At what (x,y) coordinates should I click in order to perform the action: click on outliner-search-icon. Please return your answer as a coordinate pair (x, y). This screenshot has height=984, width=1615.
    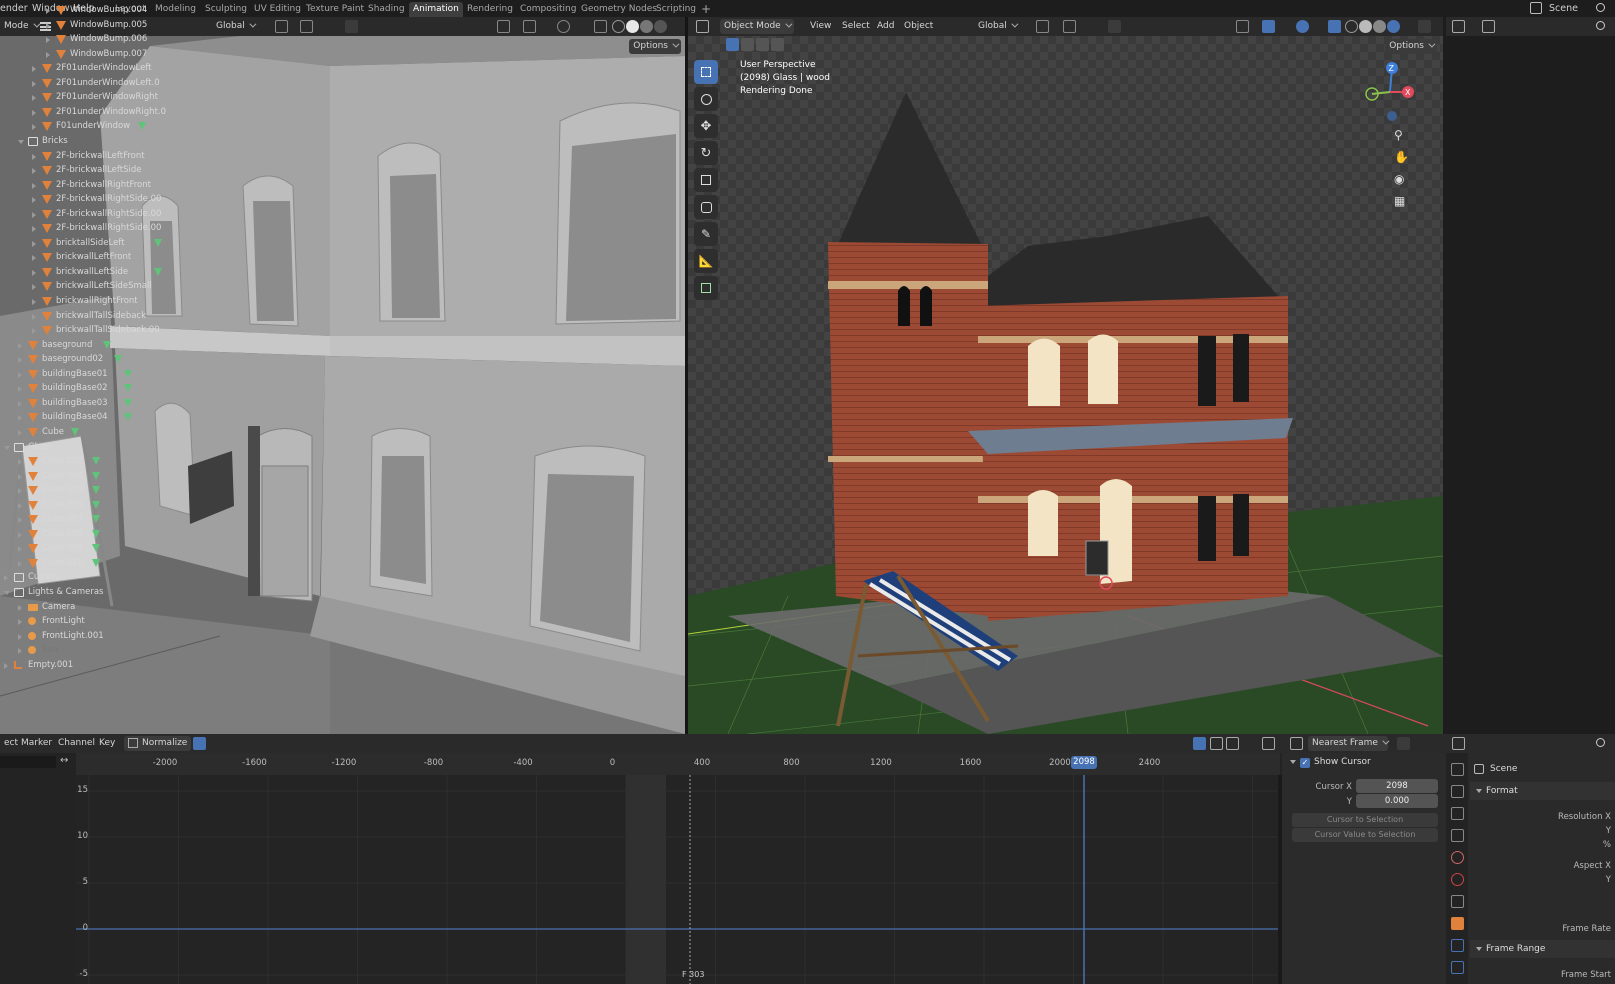
    Looking at the image, I should click on (1600, 25).